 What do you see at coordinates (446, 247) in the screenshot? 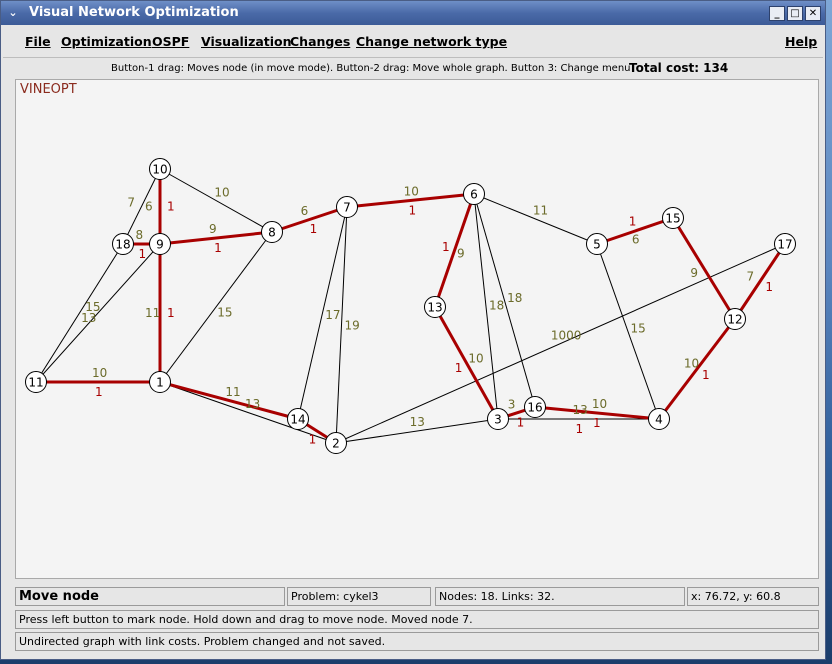
I see `edge-flow-6-13: 1` at bounding box center [446, 247].